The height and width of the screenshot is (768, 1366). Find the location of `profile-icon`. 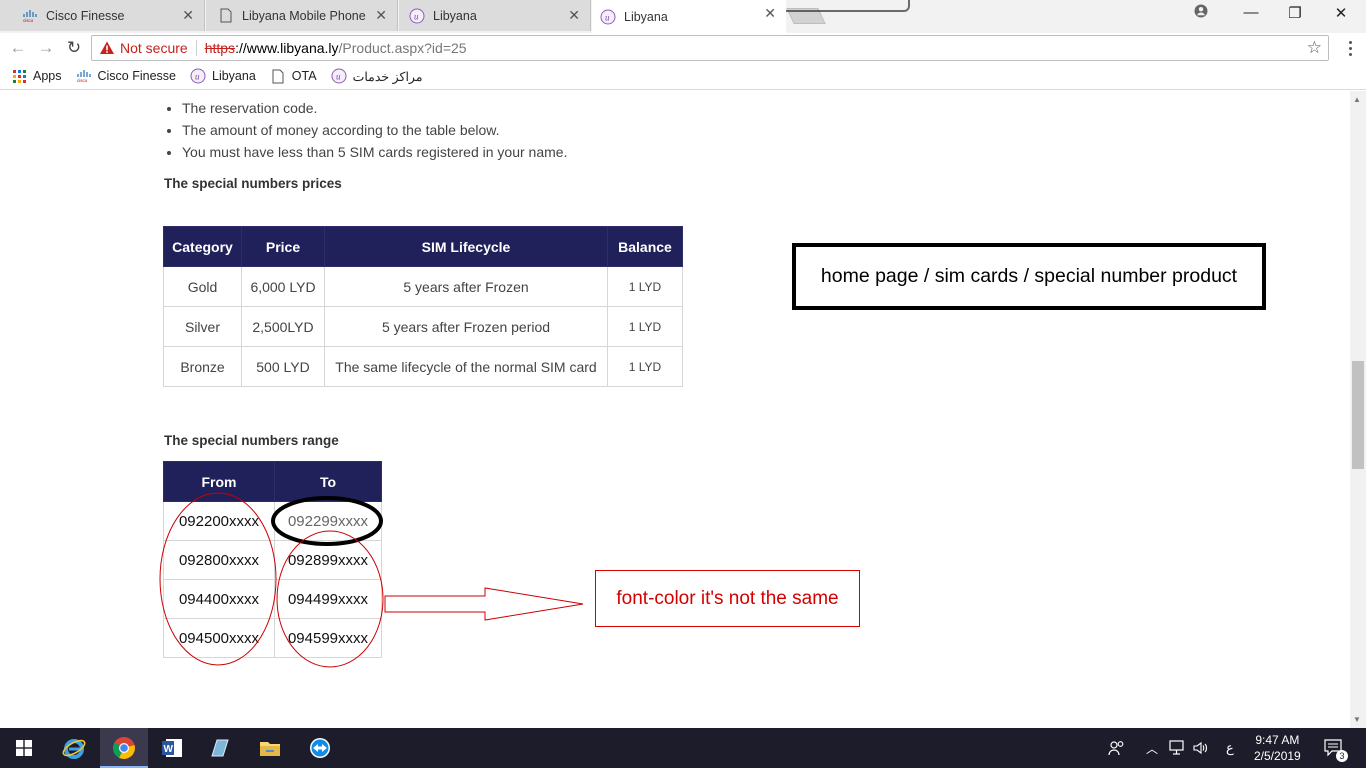

profile-icon is located at coordinates (1201, 13).